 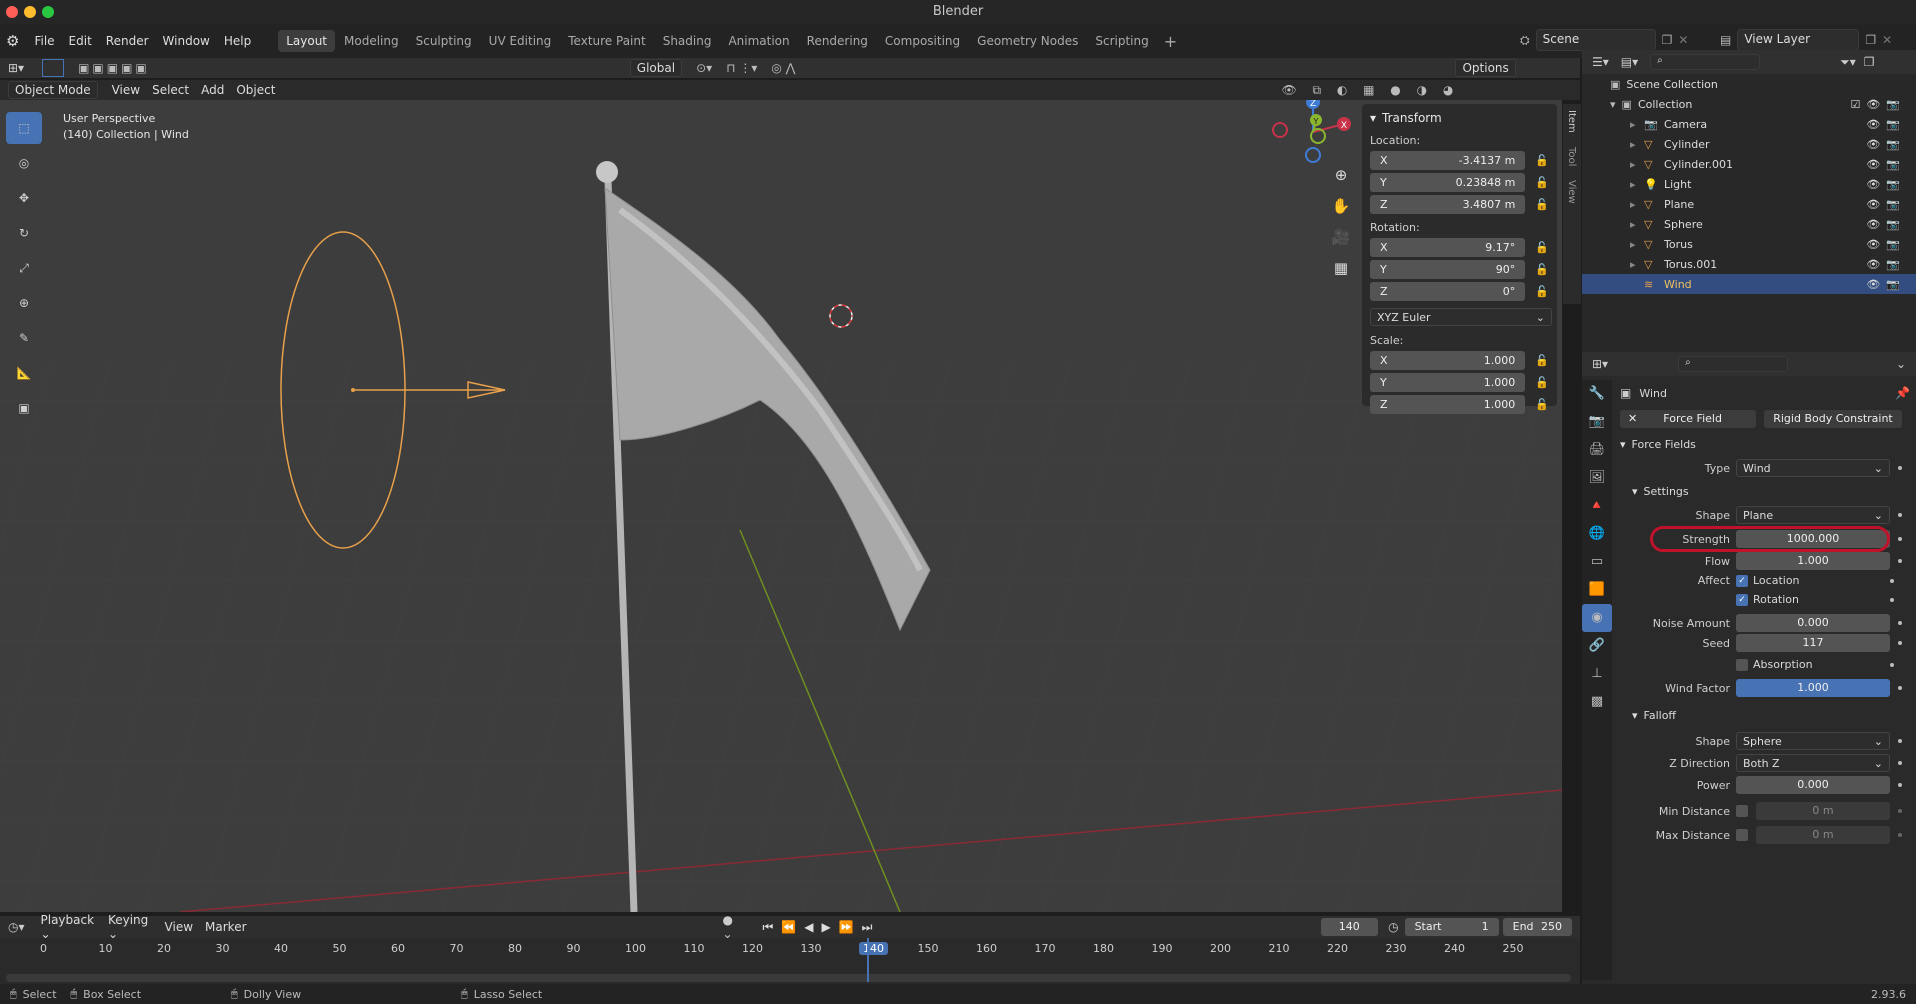 I want to click on flow-field: 1.000, so click(x=1813, y=561).